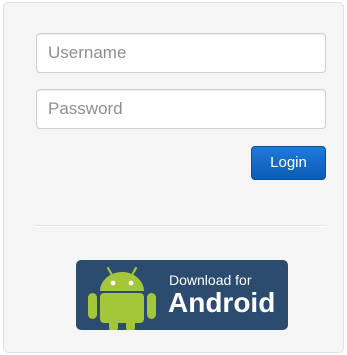 This screenshot has height=355, width=347. I want to click on password-input, so click(181, 109).